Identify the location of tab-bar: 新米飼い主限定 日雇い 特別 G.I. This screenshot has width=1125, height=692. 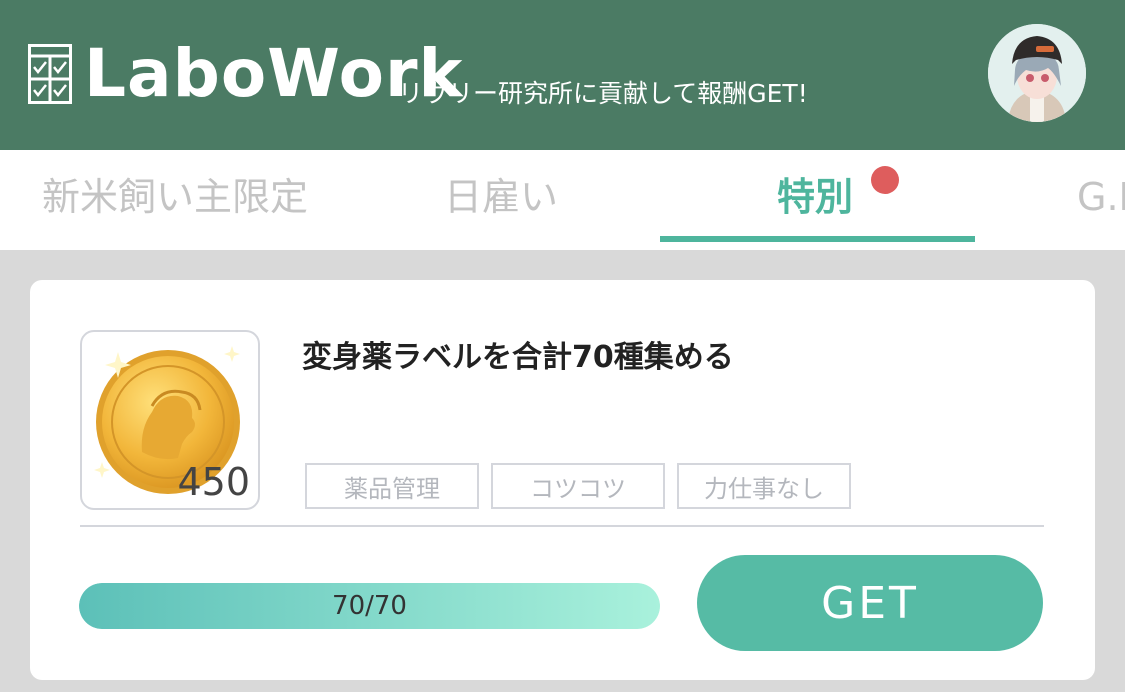
(562, 200).